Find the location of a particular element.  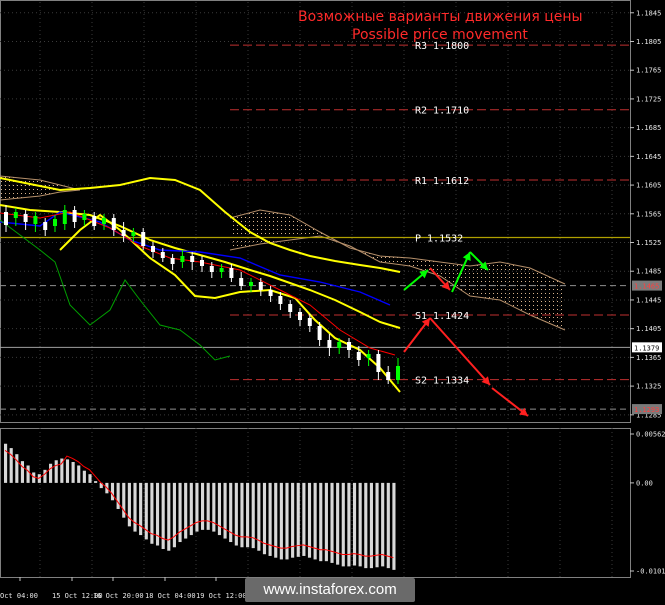

price-tick-label: 1.1685 is located at coordinates (648, 128).